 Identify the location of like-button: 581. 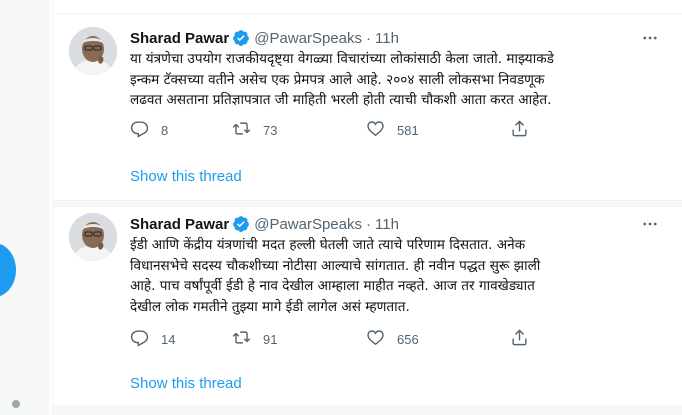
(392, 130).